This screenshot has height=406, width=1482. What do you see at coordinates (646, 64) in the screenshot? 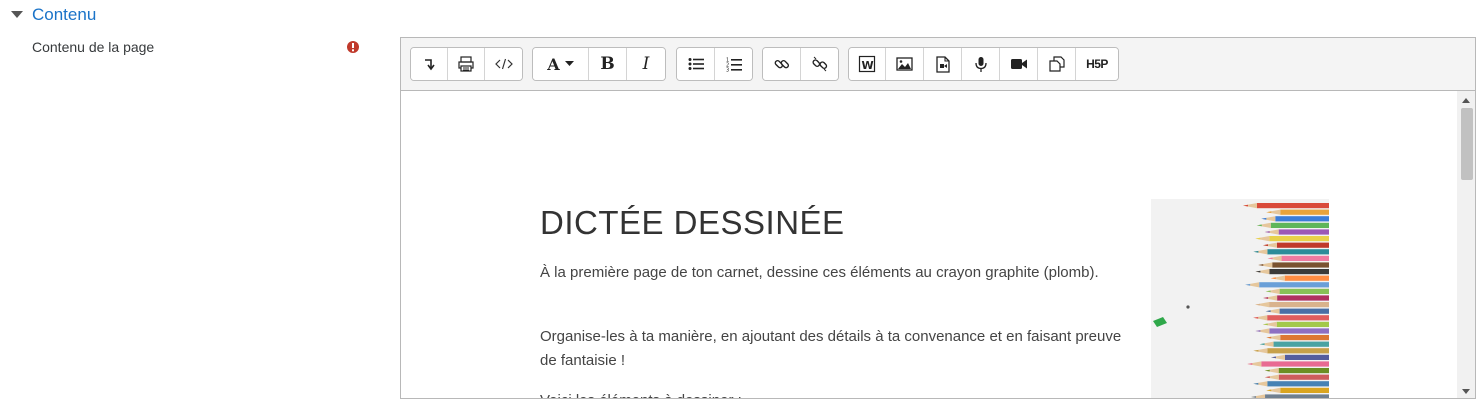
I see `toolbar-italic-button: I` at bounding box center [646, 64].